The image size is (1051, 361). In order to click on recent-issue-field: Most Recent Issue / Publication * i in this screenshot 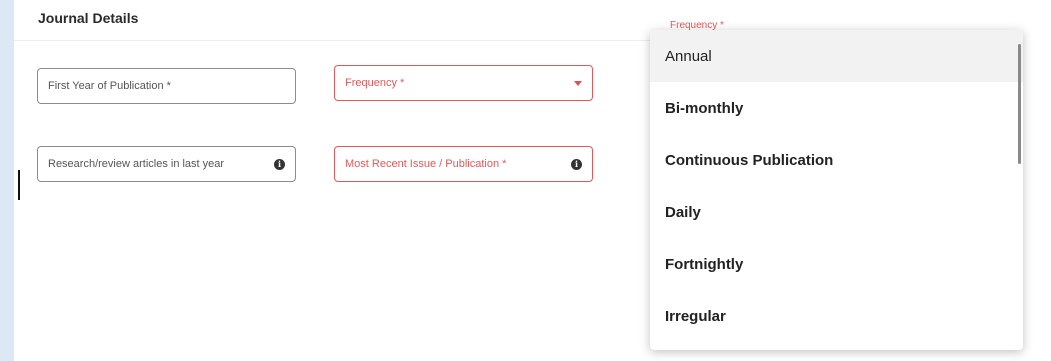, I will do `click(463, 164)`.